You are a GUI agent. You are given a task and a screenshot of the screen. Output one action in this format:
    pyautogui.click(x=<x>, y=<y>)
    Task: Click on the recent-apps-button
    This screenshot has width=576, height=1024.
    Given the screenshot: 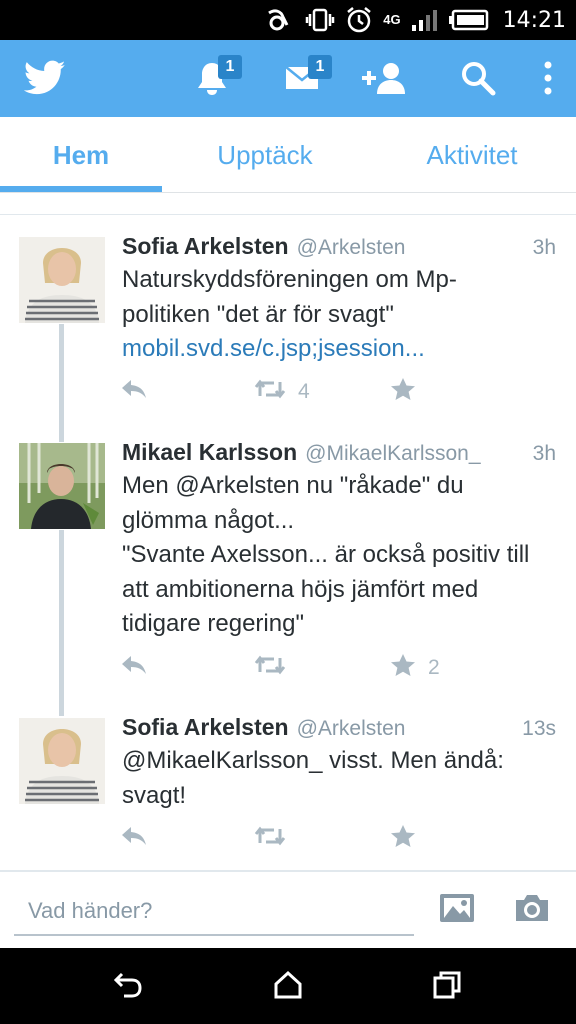 What is the action you would take?
    pyautogui.click(x=447, y=987)
    